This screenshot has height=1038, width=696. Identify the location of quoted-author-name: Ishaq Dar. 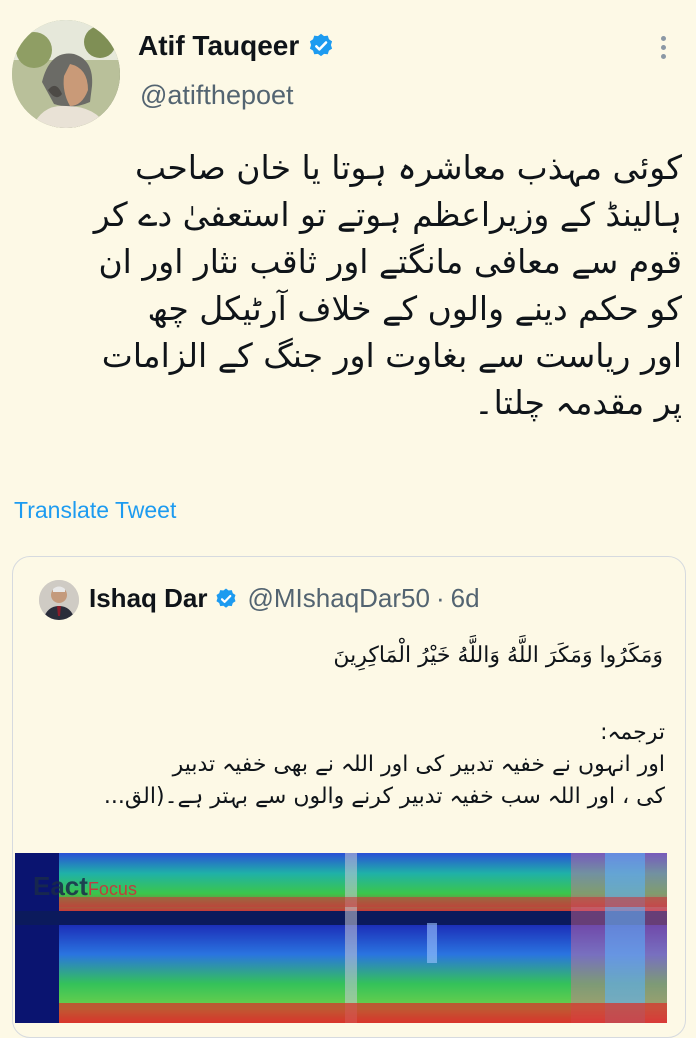
(148, 598).